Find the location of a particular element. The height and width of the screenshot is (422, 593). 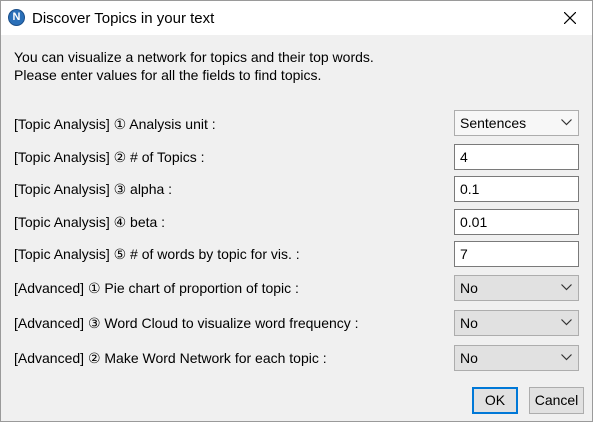

analysis-unit-value: Sentences is located at coordinates (493, 123).